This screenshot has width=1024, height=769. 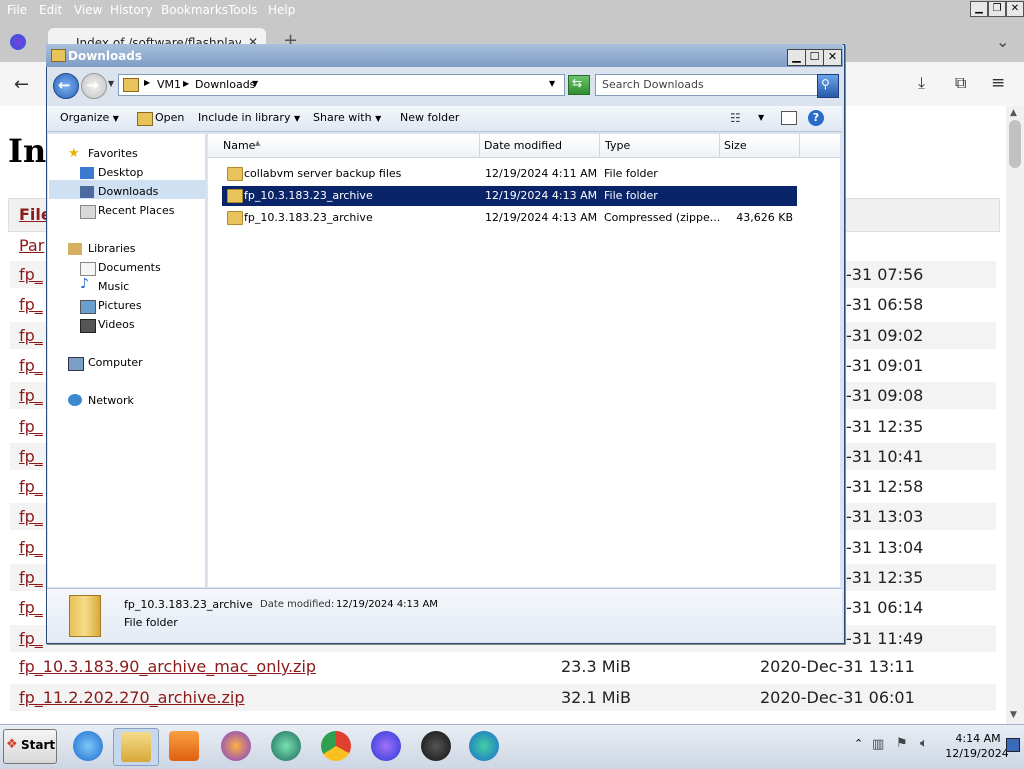 I want to click on back-button: ←, so click(x=66, y=86).